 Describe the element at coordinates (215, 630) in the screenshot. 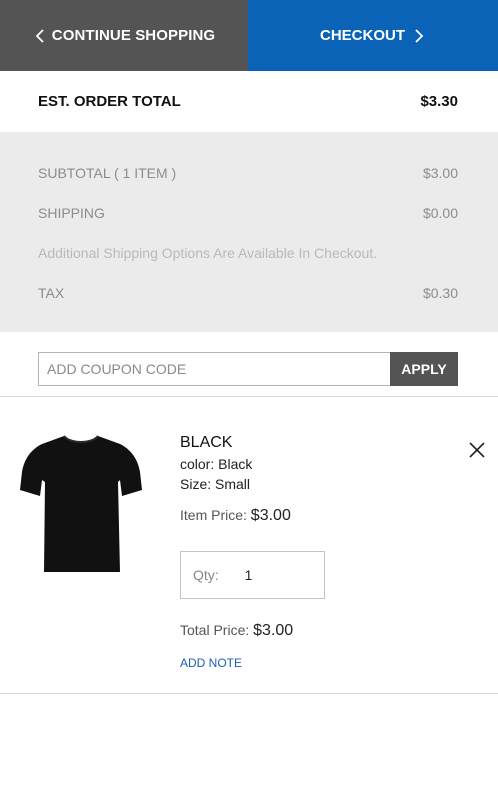

I see `total-price-label: Total Price:` at that location.